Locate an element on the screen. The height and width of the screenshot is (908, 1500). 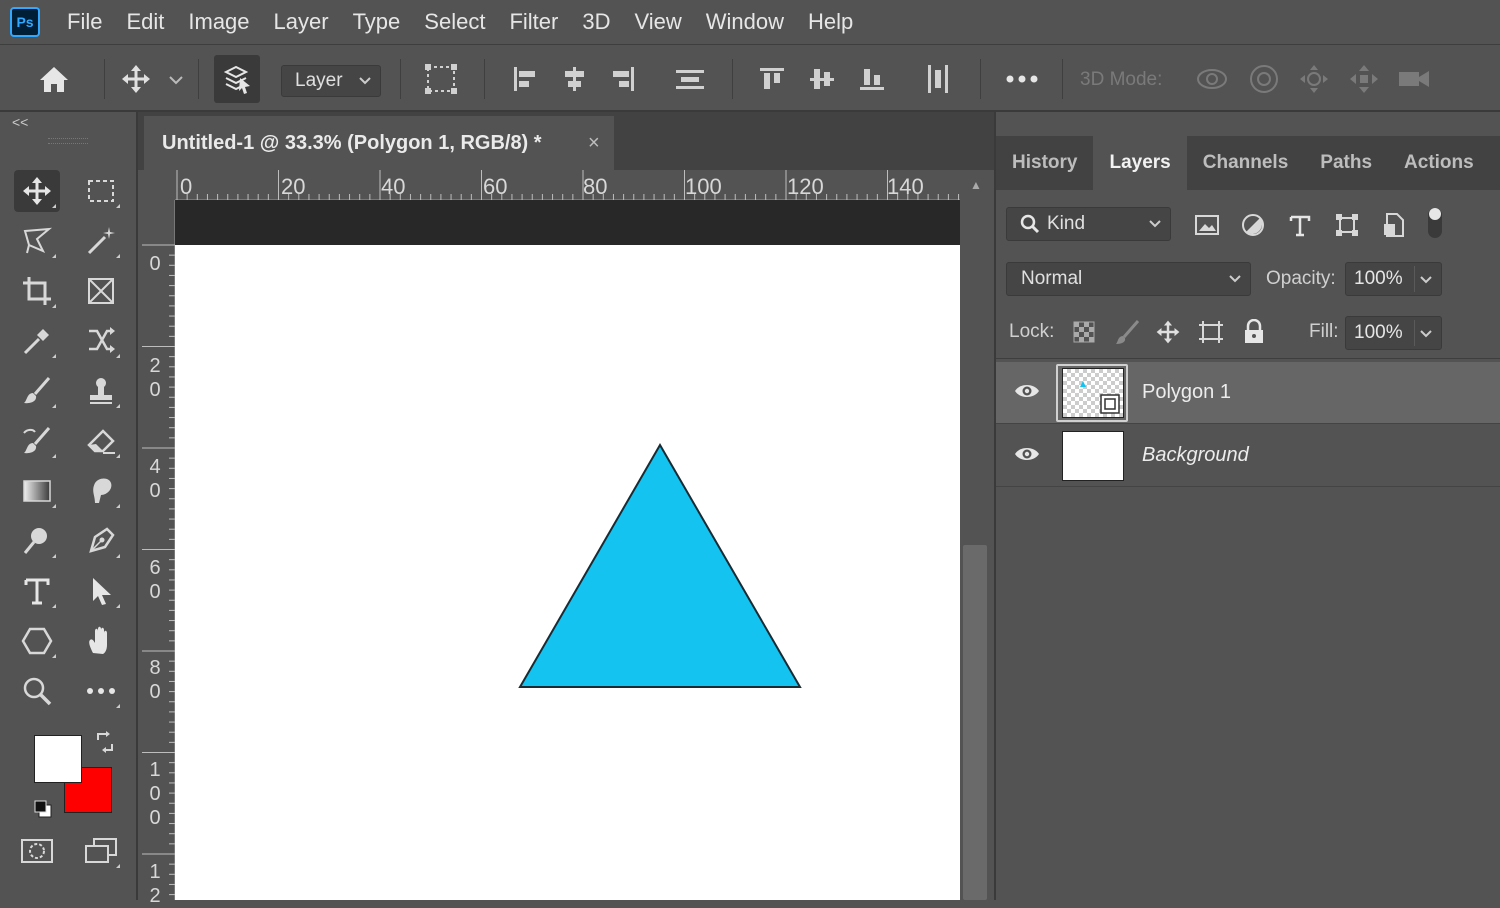
lock-position-icon is located at coordinates (1168, 332).